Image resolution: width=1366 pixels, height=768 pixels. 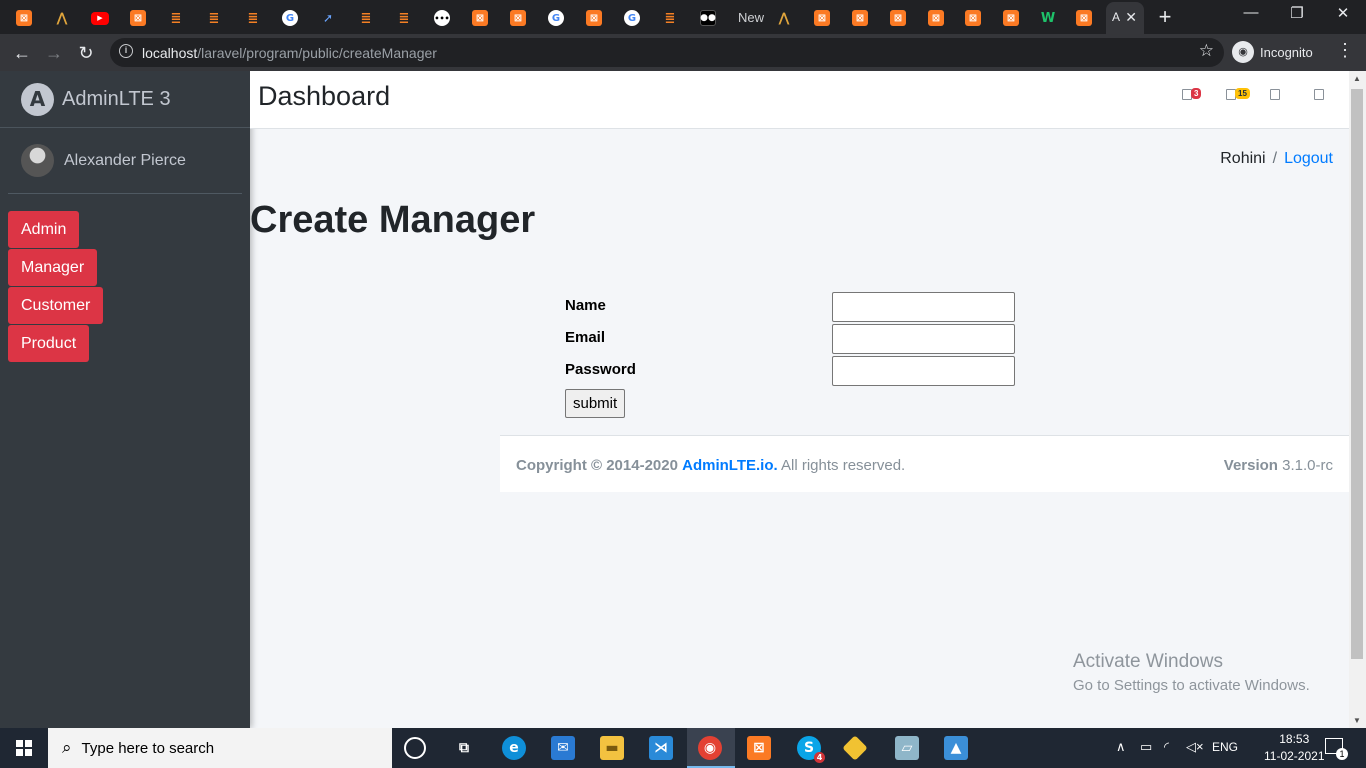 I want to click on notes-icon: ▱, so click(x=907, y=748).